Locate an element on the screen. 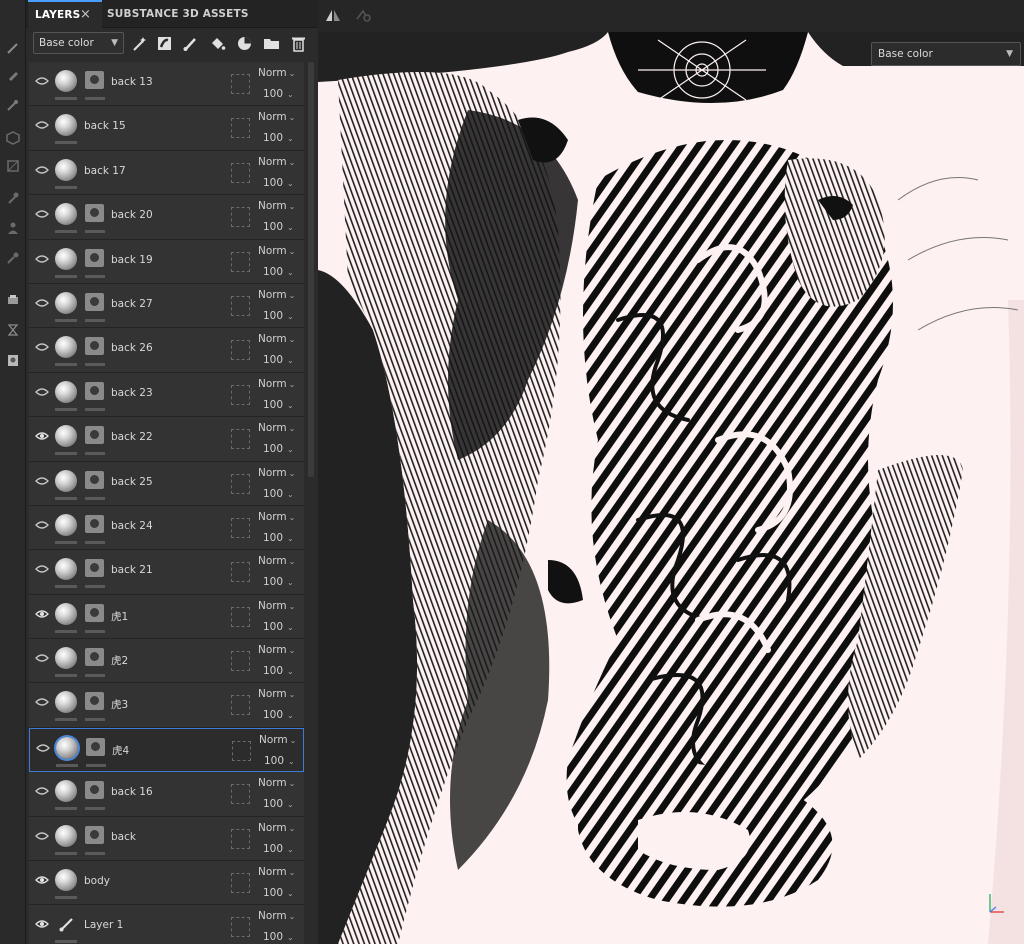 The width and height of the screenshot is (1024, 944). eraser-icon is located at coordinates (13, 75).